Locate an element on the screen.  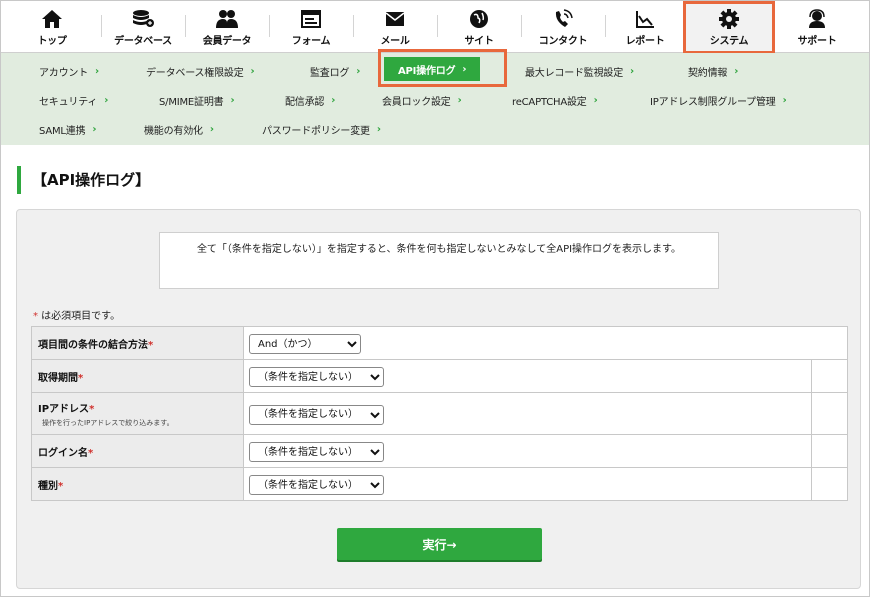
required-note: * は必須項目です。 is located at coordinates (76, 314).